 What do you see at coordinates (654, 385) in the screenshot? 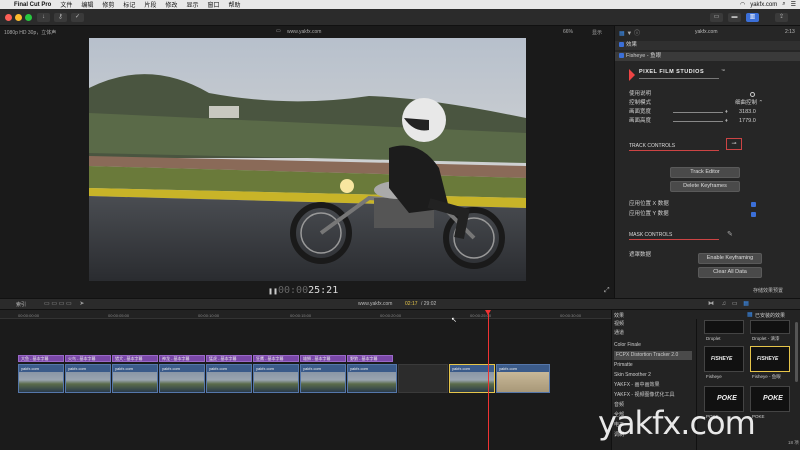
I see `category-item: YAKFX - 画中画效果` at bounding box center [654, 385].